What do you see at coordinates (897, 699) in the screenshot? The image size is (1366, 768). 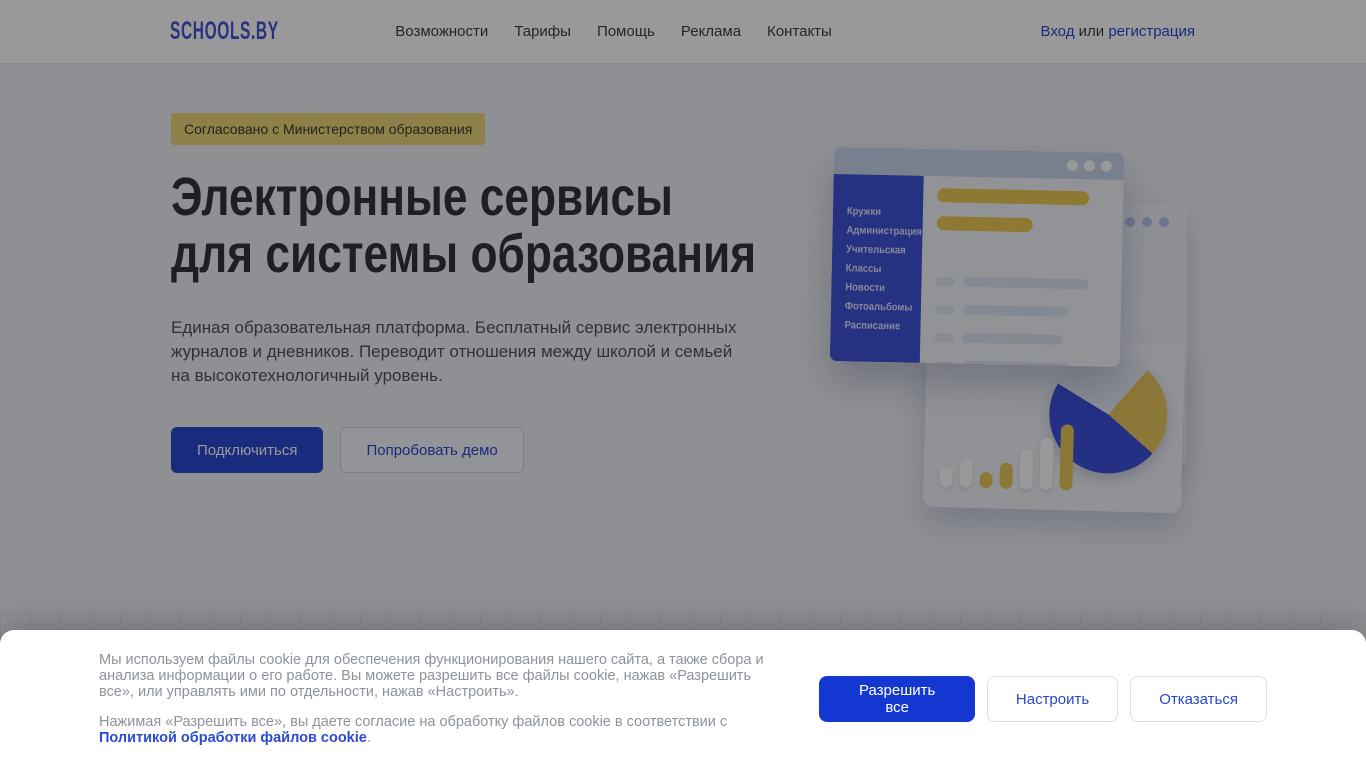 I see `allow-all-cookies-button: Разрешить все` at bounding box center [897, 699].